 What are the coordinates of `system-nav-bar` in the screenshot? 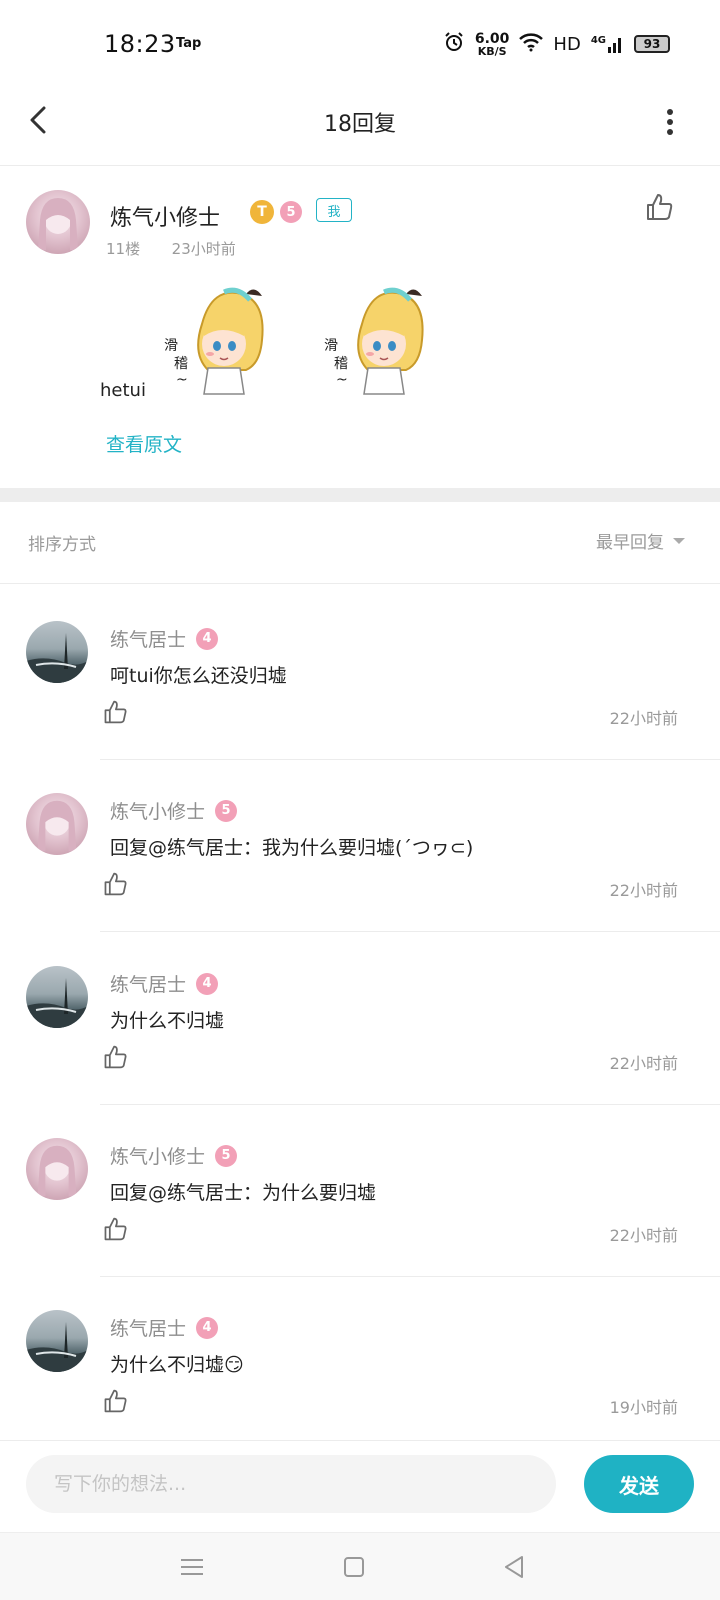 It's located at (360, 1566).